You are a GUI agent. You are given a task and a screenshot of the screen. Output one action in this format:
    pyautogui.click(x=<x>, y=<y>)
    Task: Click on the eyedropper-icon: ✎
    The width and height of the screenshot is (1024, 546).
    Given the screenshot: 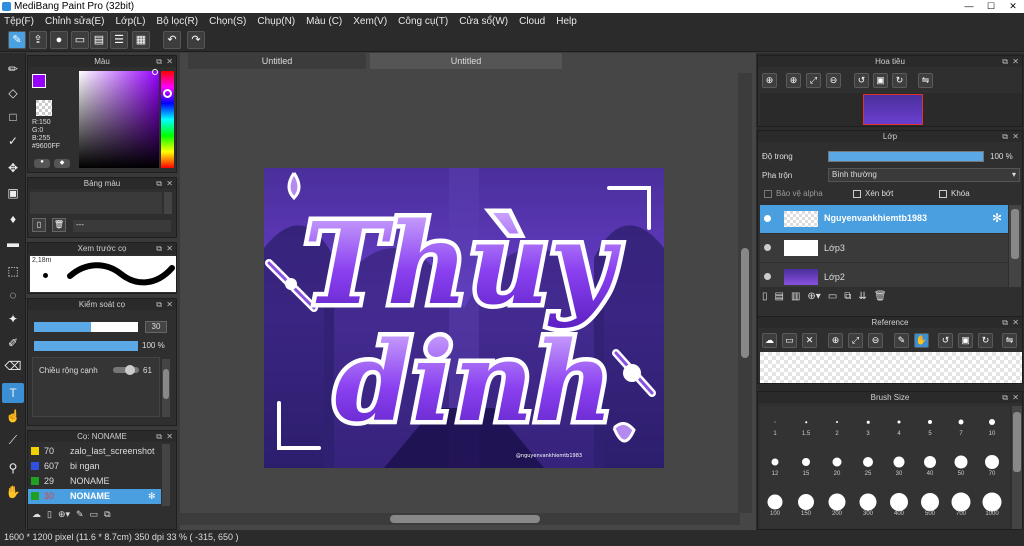 What is the action you would take?
    pyautogui.click(x=901, y=340)
    